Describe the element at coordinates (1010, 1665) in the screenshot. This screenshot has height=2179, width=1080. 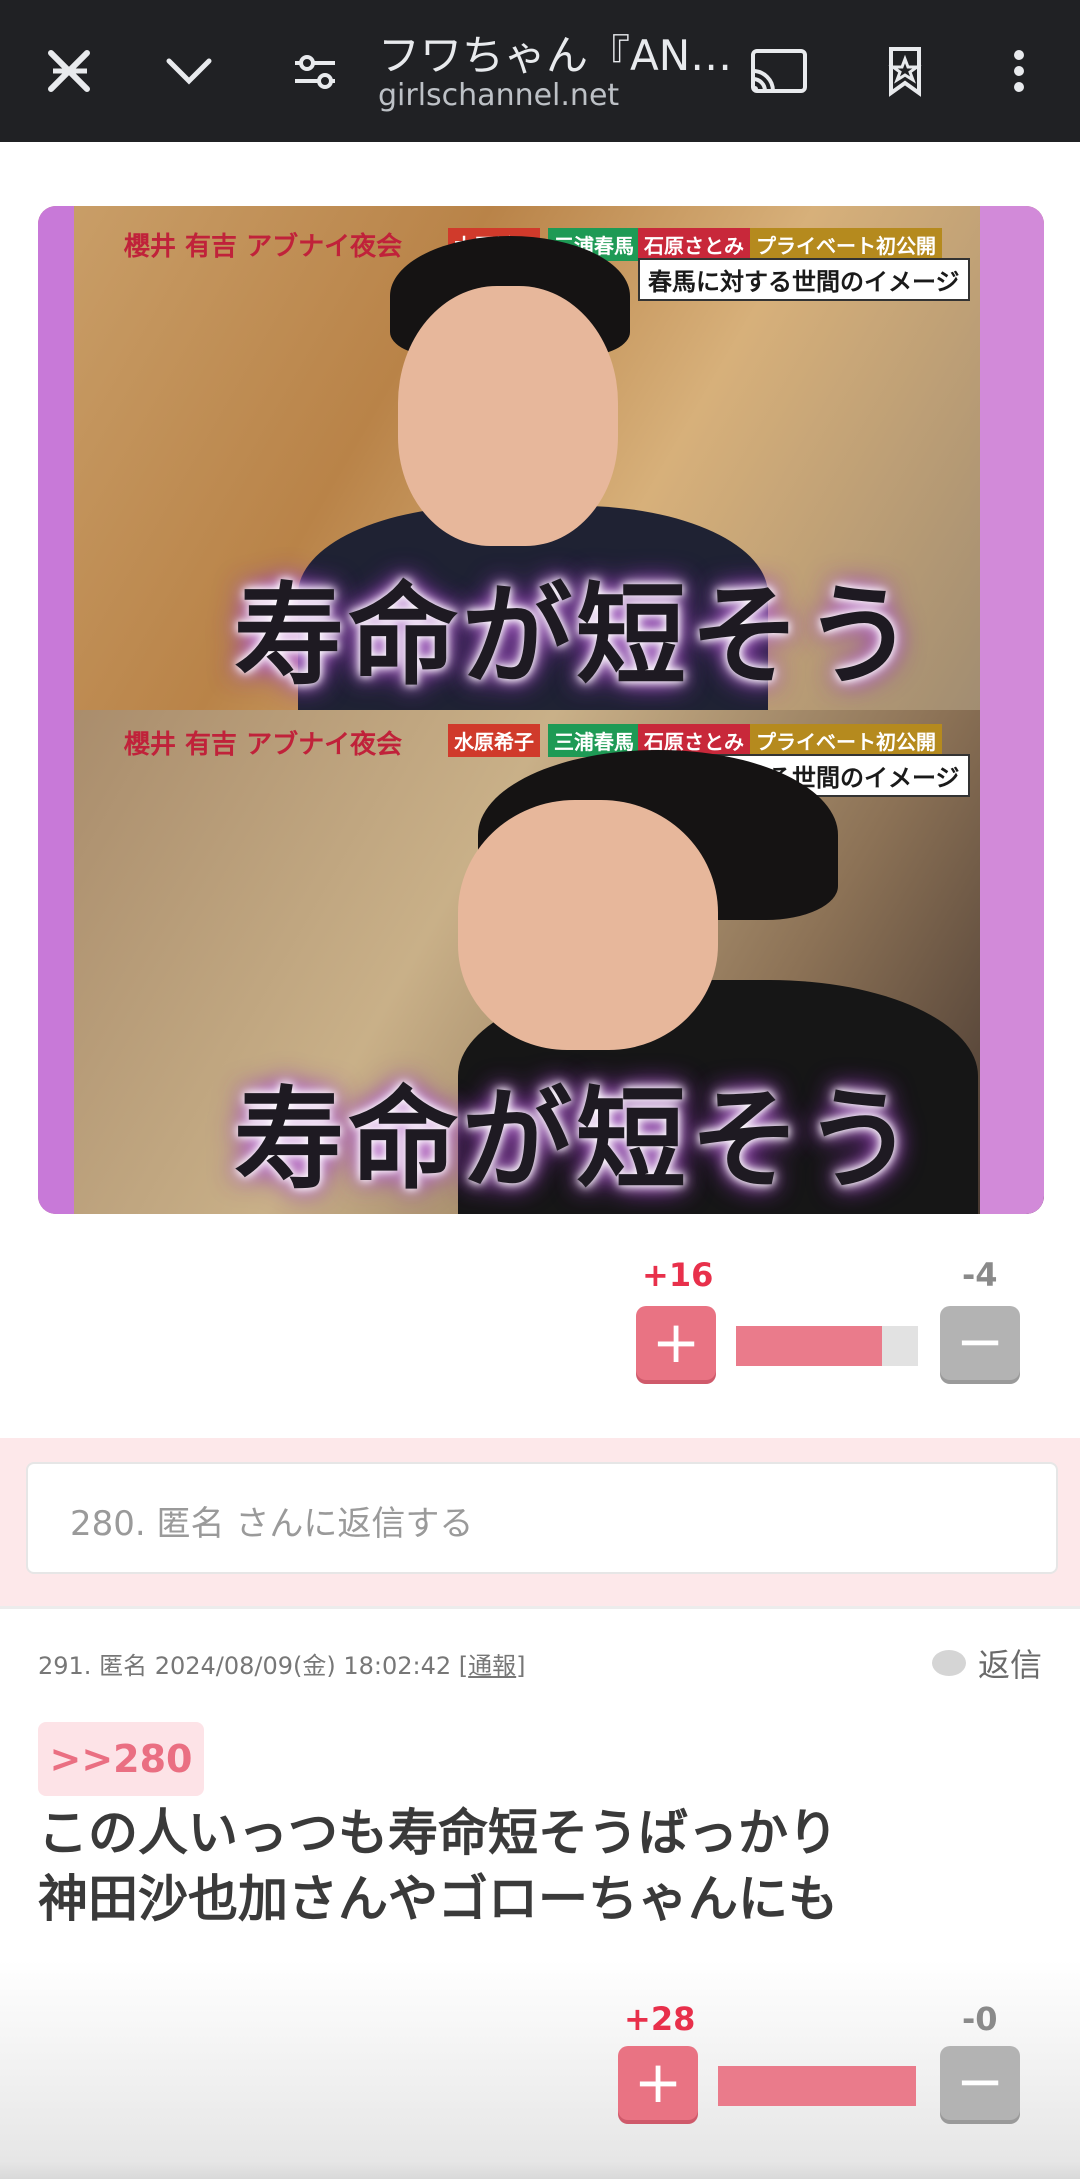
I see `reply-label: 返信` at that location.